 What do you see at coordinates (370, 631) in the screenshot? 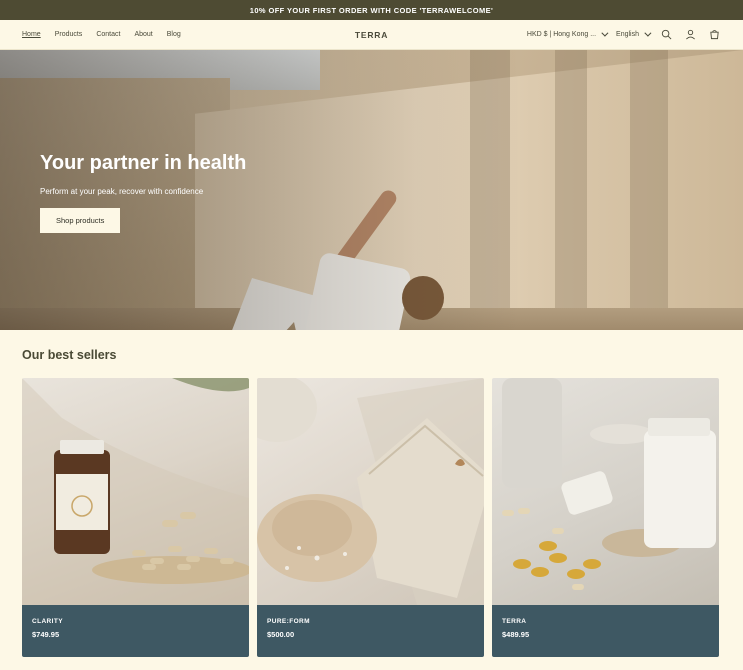
I see `product-info: PURE:FORM $500.00` at bounding box center [370, 631].